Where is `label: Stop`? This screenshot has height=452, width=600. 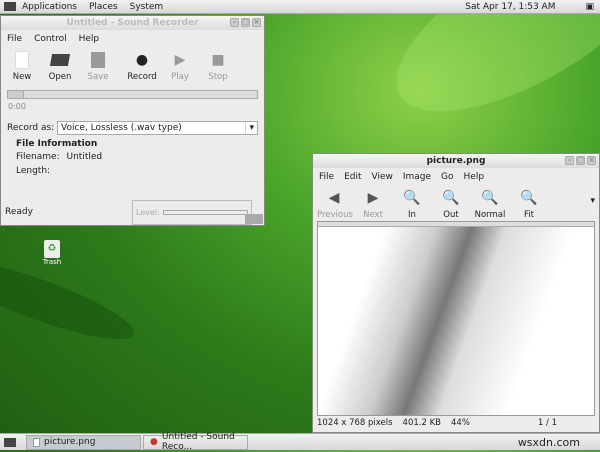
label: Stop is located at coordinates (218, 77).